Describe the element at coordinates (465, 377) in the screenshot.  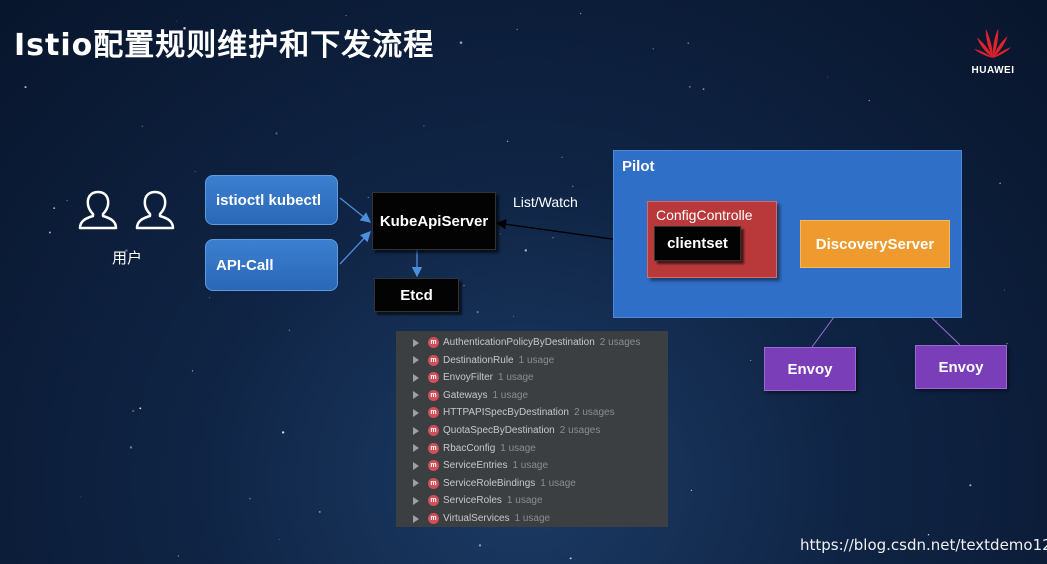
I see `crd-list-item: m EnvoyFilter 1 usage` at that location.